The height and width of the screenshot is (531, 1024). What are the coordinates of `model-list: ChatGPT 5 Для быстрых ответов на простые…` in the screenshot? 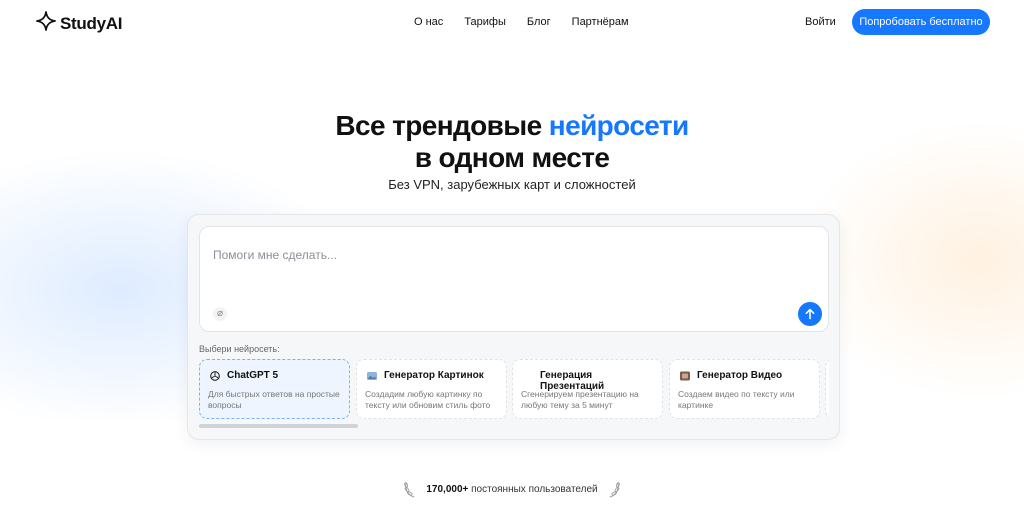 It's located at (514, 389).